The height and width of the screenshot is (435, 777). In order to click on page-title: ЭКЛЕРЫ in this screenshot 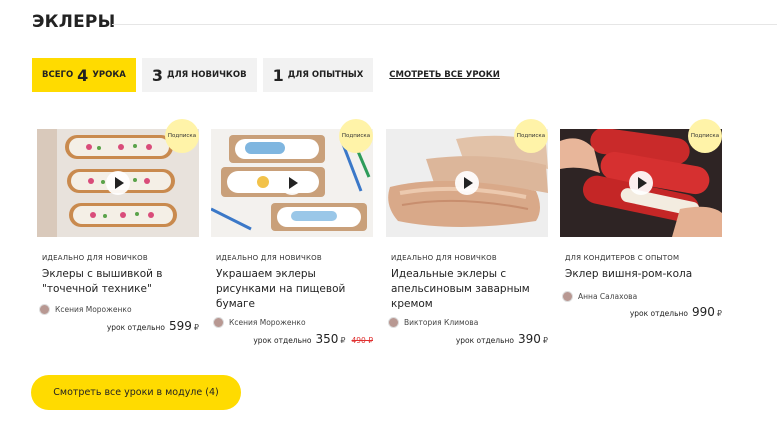, I will do `click(74, 22)`.